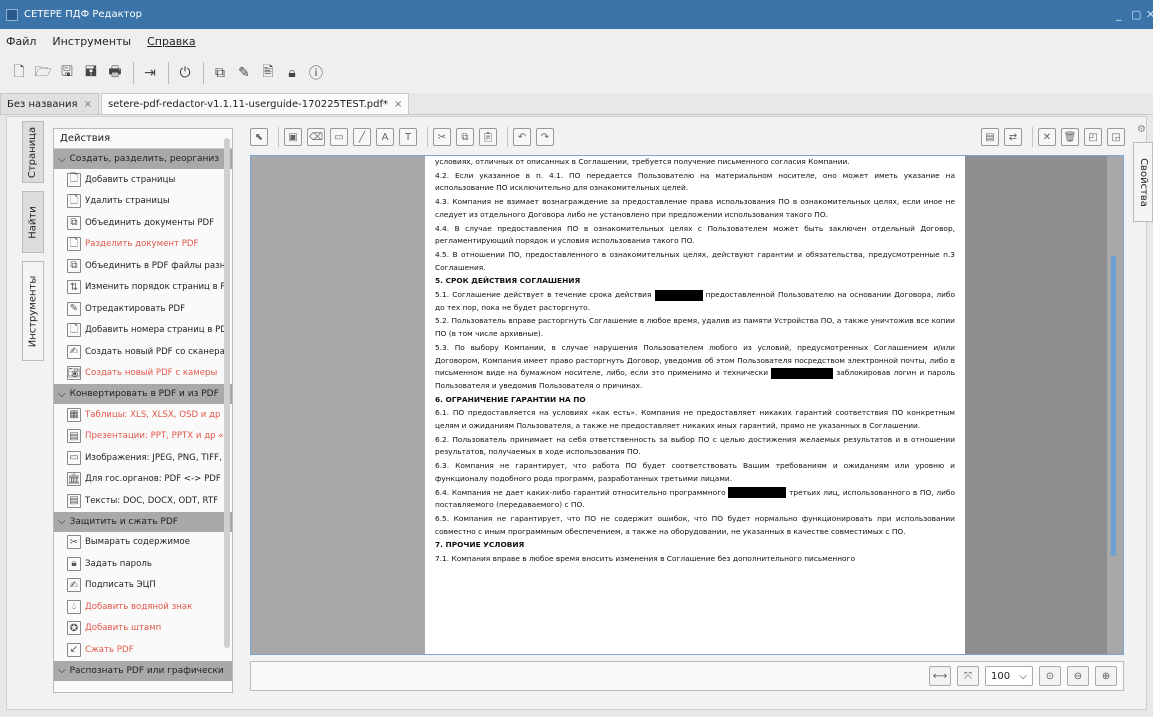  I want to click on action-item: ✪ Добавить штамп, so click(143, 629).